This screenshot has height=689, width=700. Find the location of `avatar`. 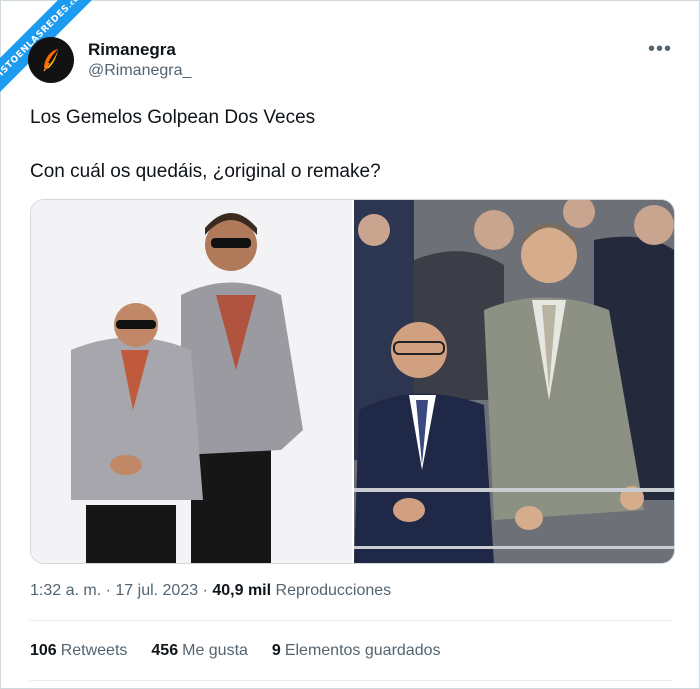

avatar is located at coordinates (51, 60).